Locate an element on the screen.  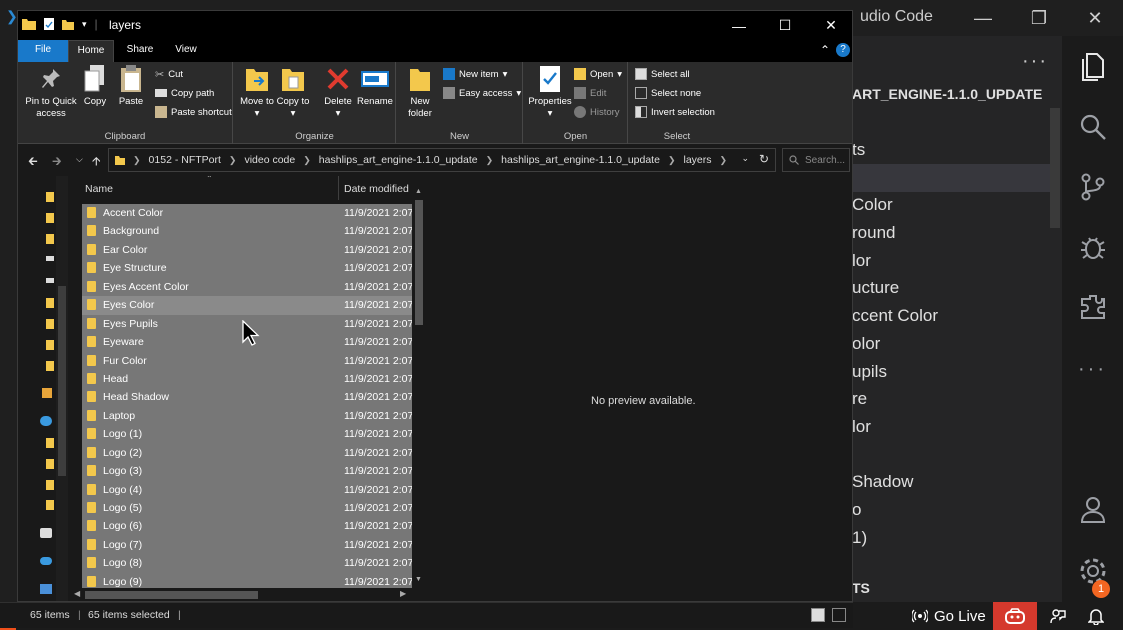
select-none-button: Select none is located at coordinates (668, 93).